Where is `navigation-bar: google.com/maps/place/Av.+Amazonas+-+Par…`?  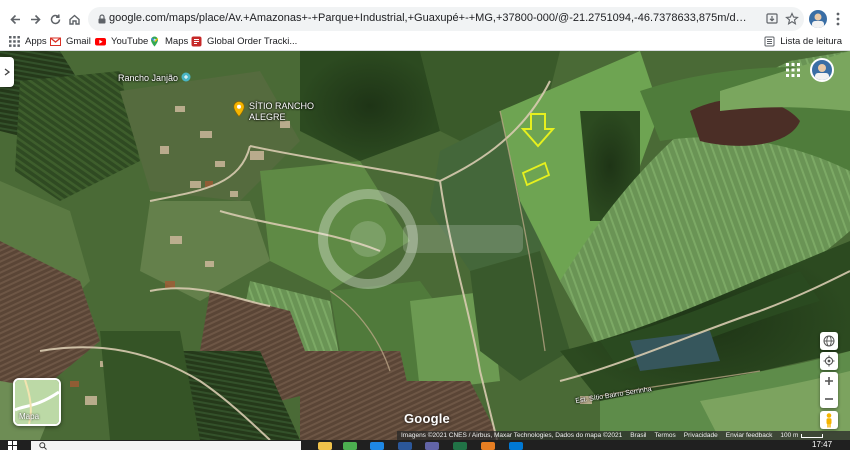
navigation-bar: google.com/maps/place/Av.+Amazonas+-+Par… is located at coordinates (425, 19).